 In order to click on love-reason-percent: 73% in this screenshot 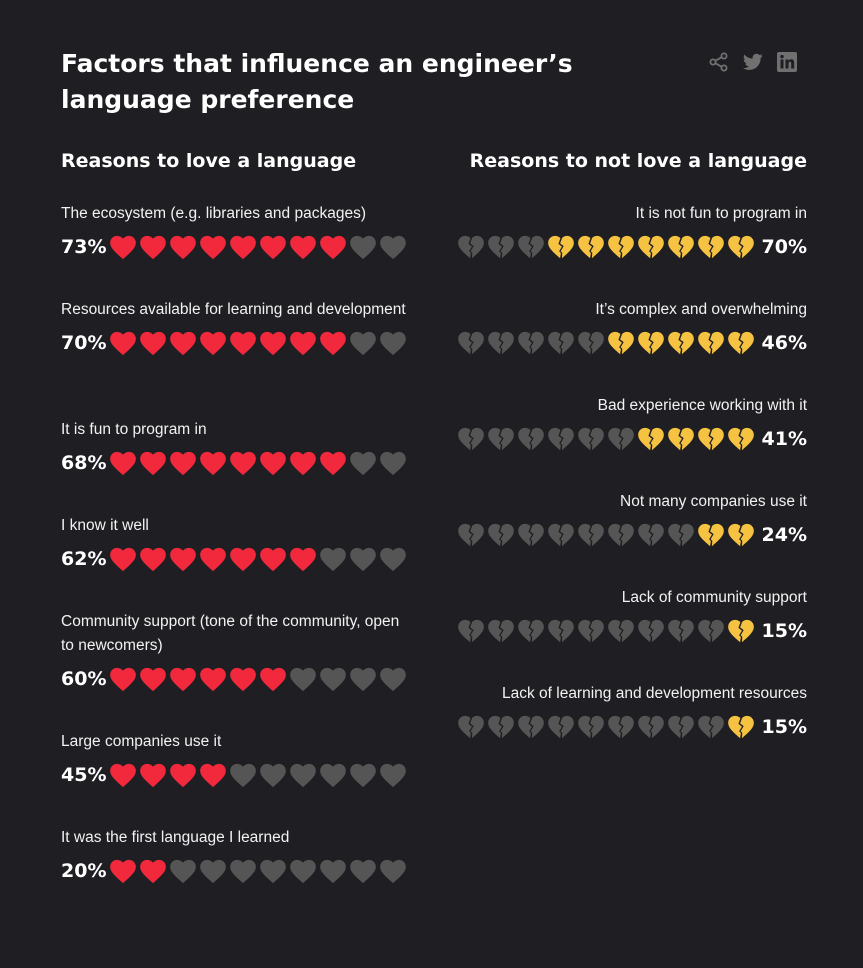, I will do `click(84, 247)`.